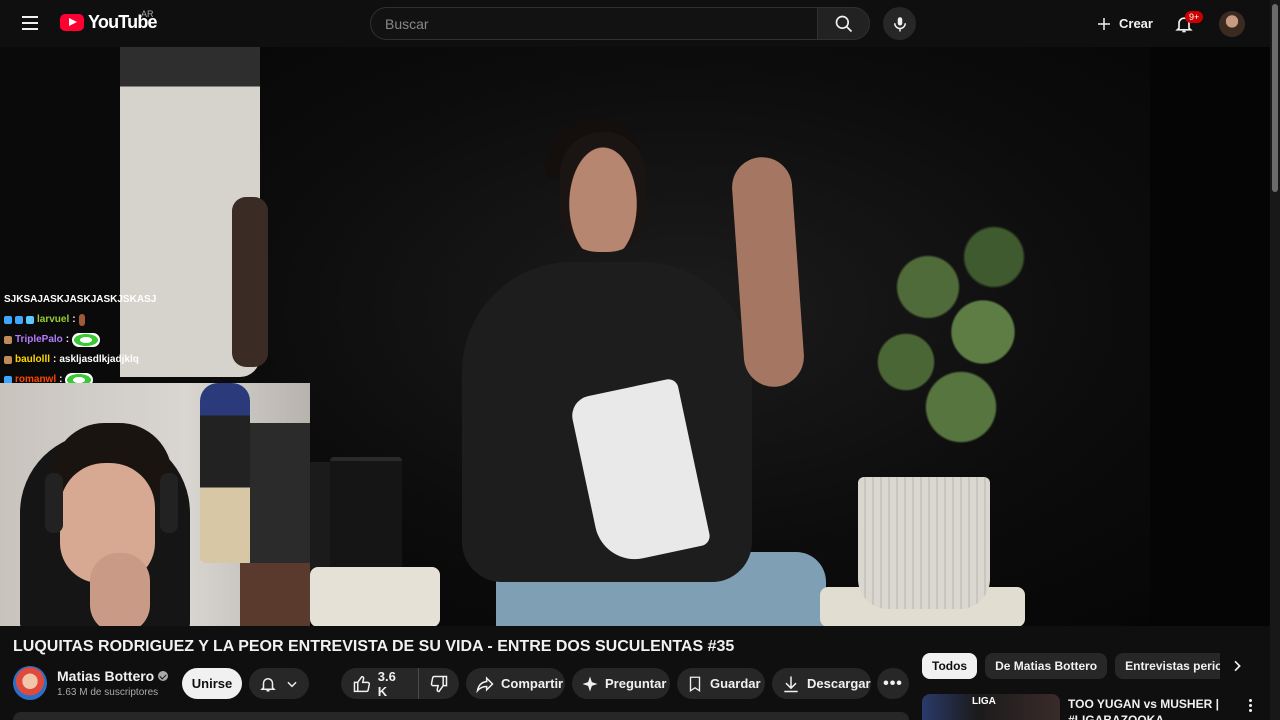 Image resolution: width=1280 pixels, height=720 pixels. I want to click on thumbs-down-icon, so click(439, 683).